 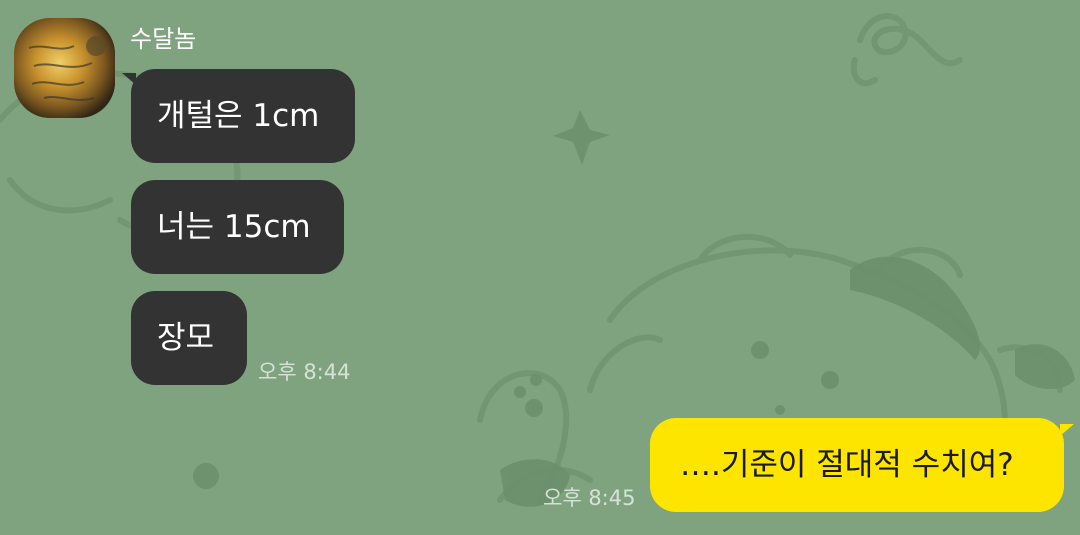 I want to click on received-message-bubble: 너는 15cm, so click(x=237, y=227).